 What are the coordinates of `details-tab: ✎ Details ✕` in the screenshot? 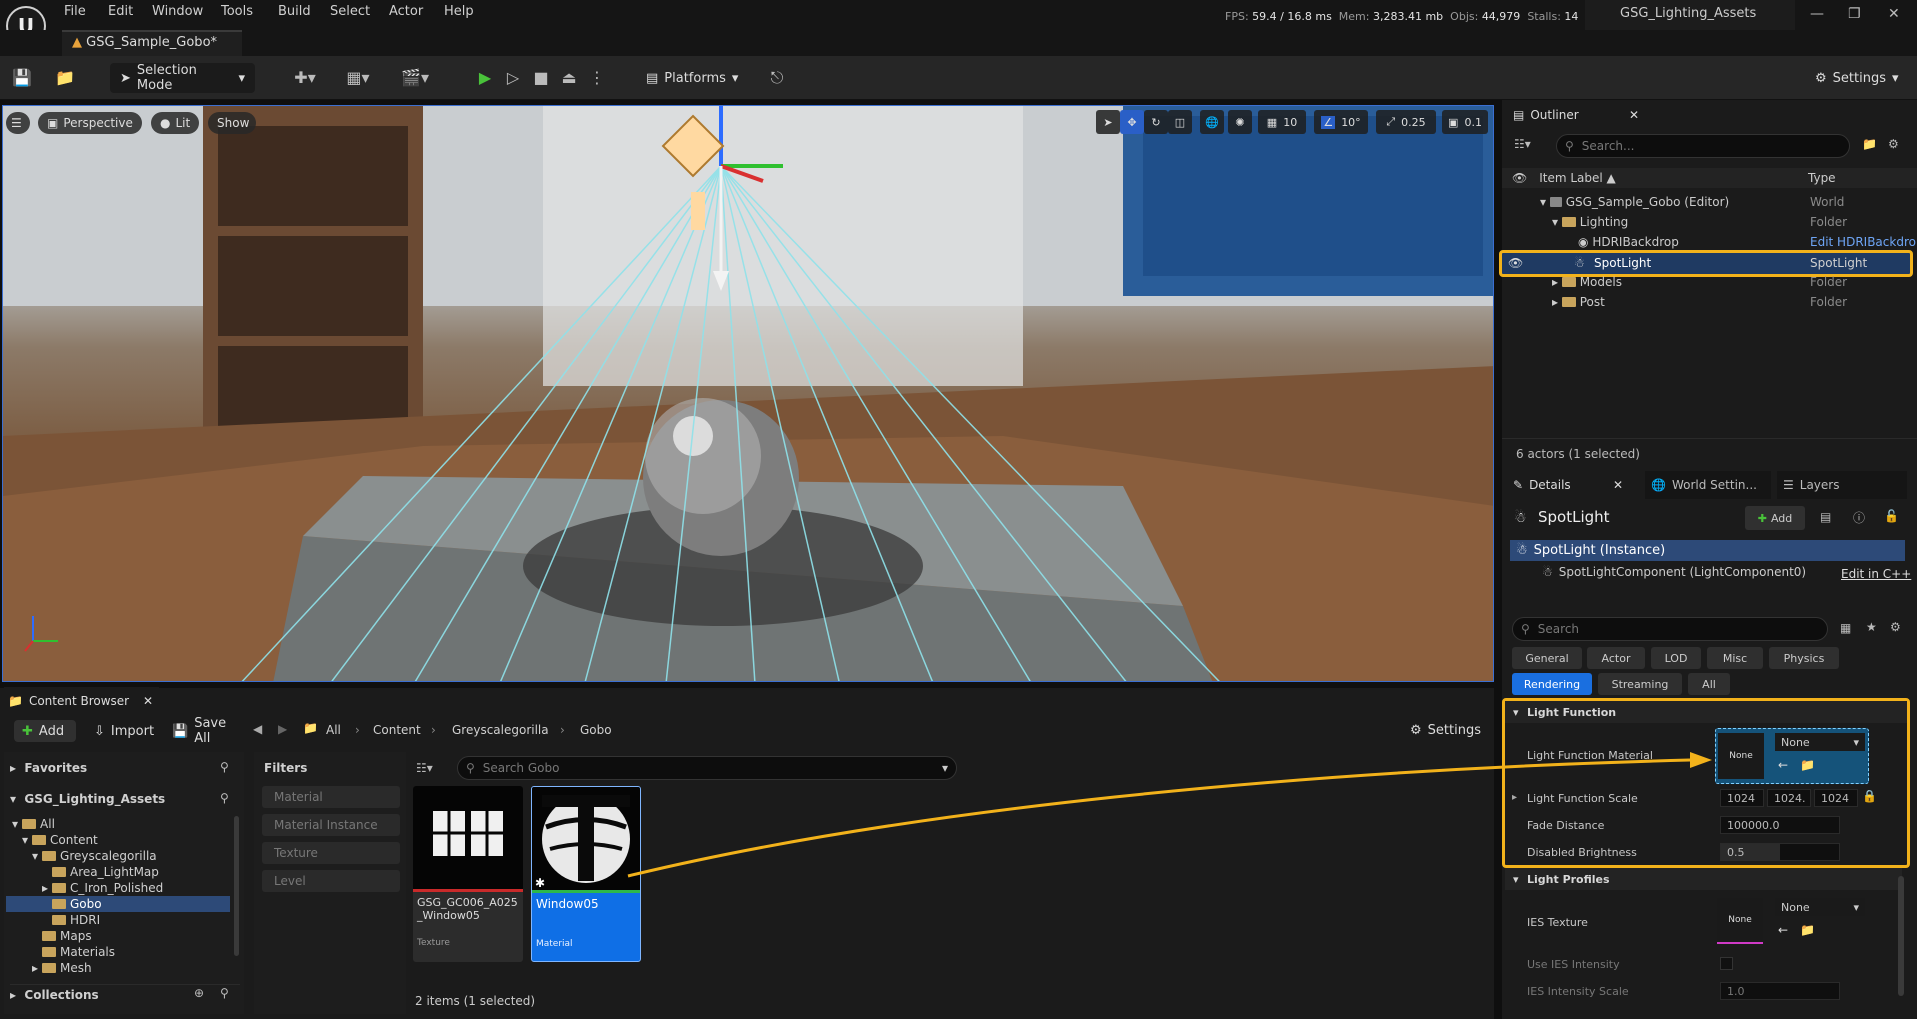 It's located at (1569, 485).